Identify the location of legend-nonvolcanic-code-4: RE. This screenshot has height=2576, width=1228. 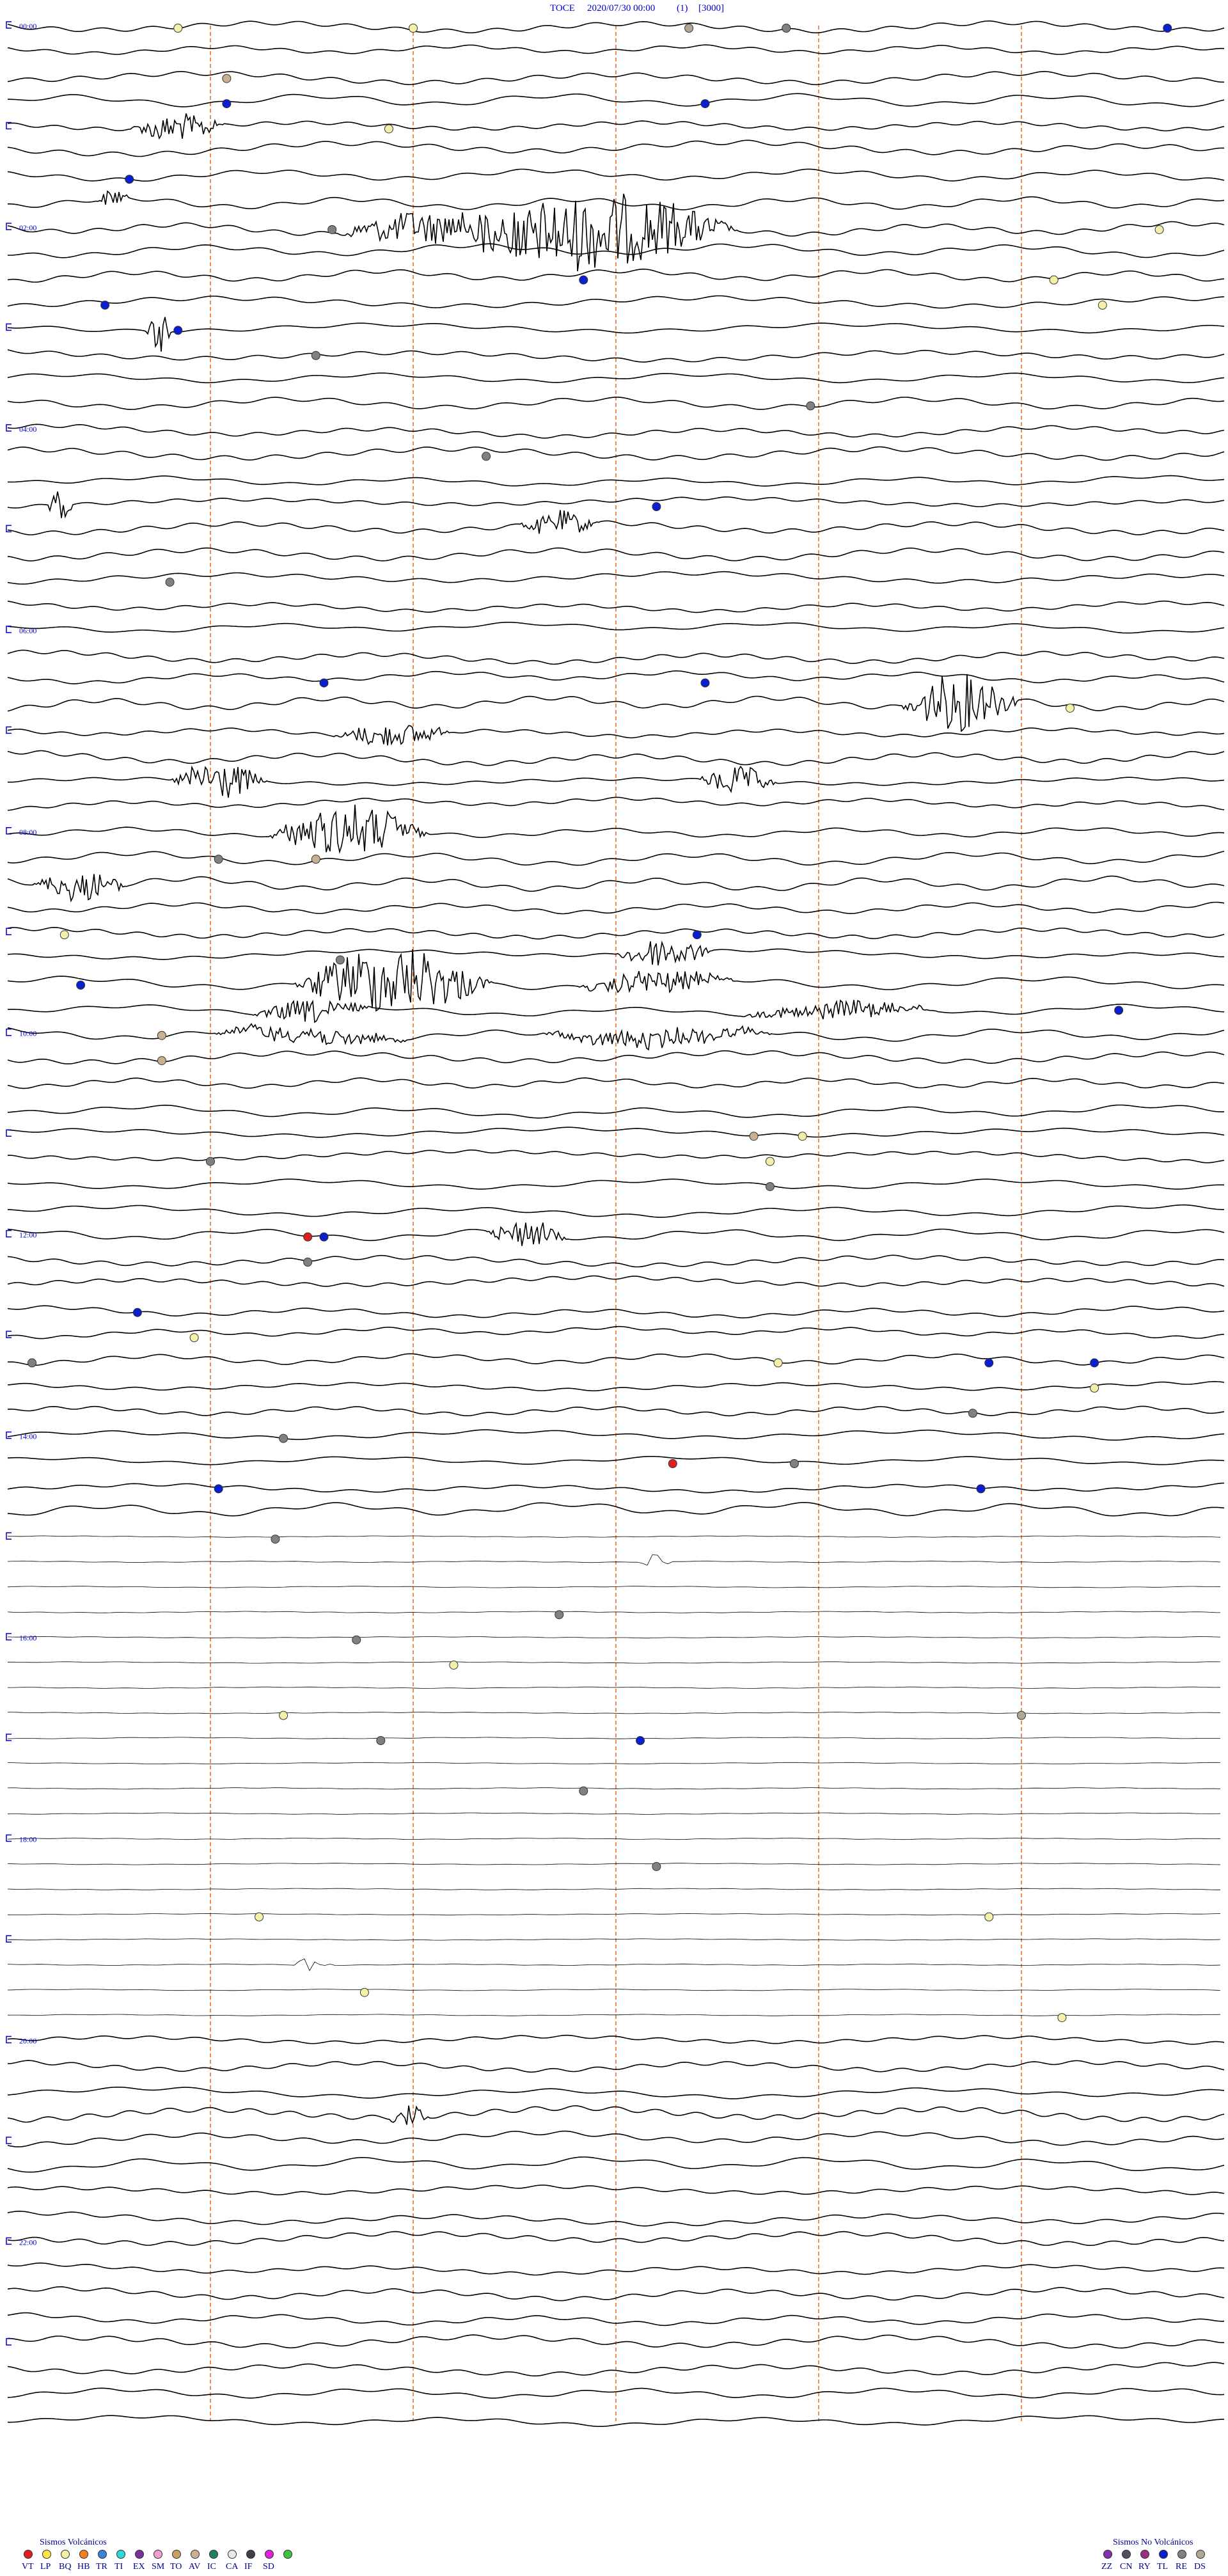
(1181, 2567).